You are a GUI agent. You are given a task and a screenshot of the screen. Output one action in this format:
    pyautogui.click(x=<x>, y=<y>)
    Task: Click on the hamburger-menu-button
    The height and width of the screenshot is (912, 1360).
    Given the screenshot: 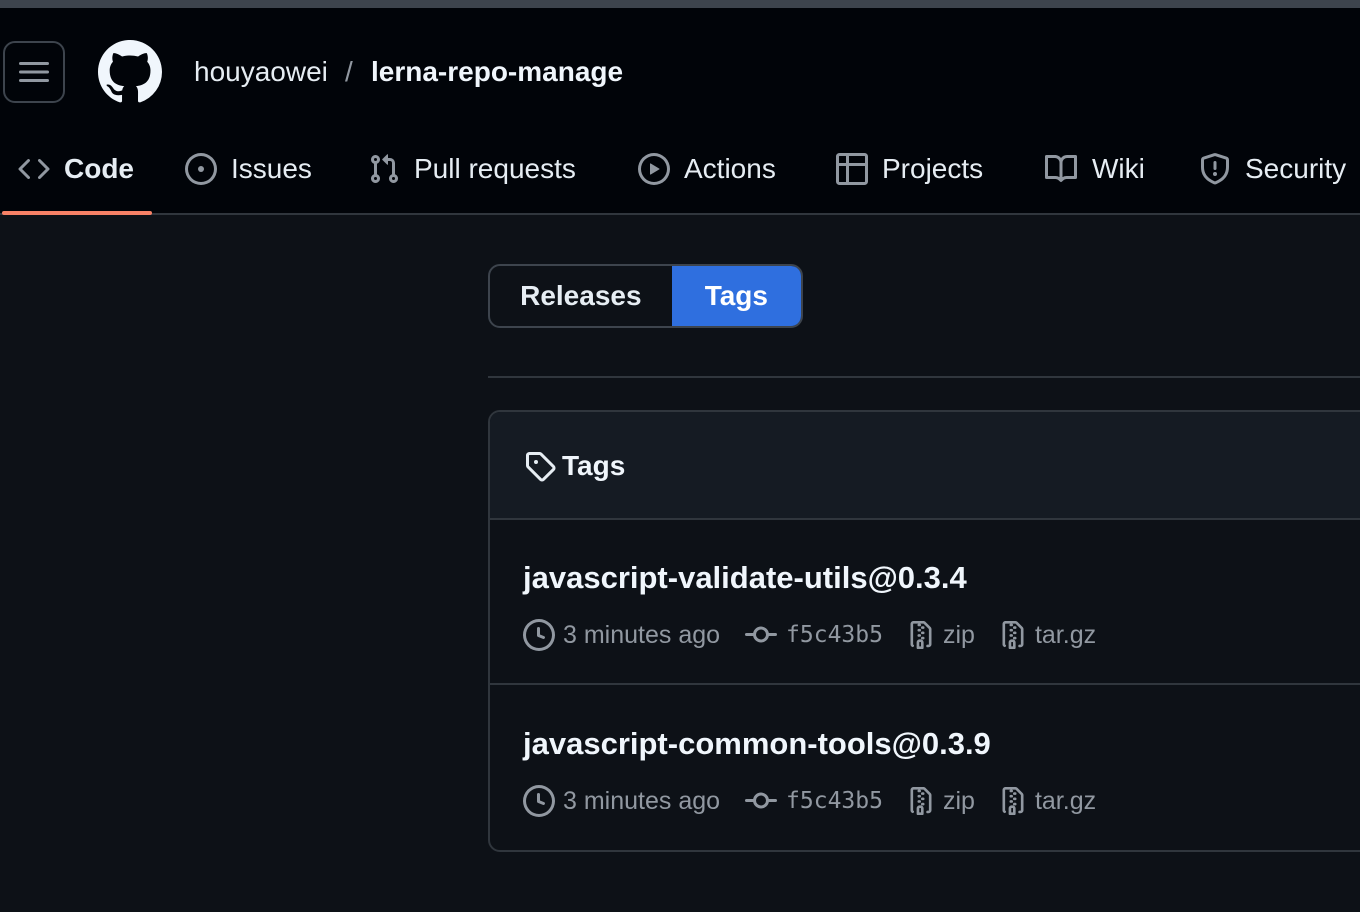 What is the action you would take?
    pyautogui.click(x=34, y=72)
    